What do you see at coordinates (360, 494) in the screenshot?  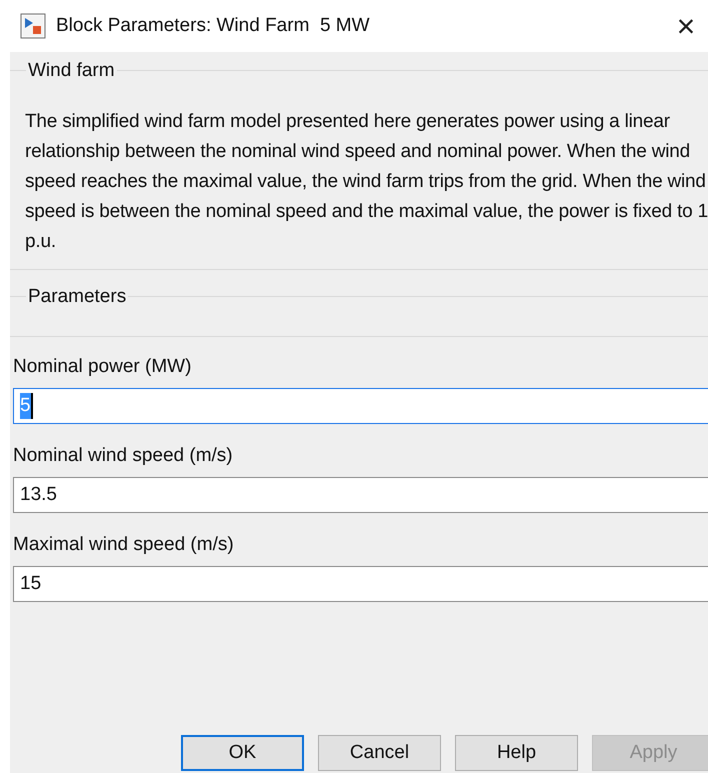 I see `input-field: 13.5` at bounding box center [360, 494].